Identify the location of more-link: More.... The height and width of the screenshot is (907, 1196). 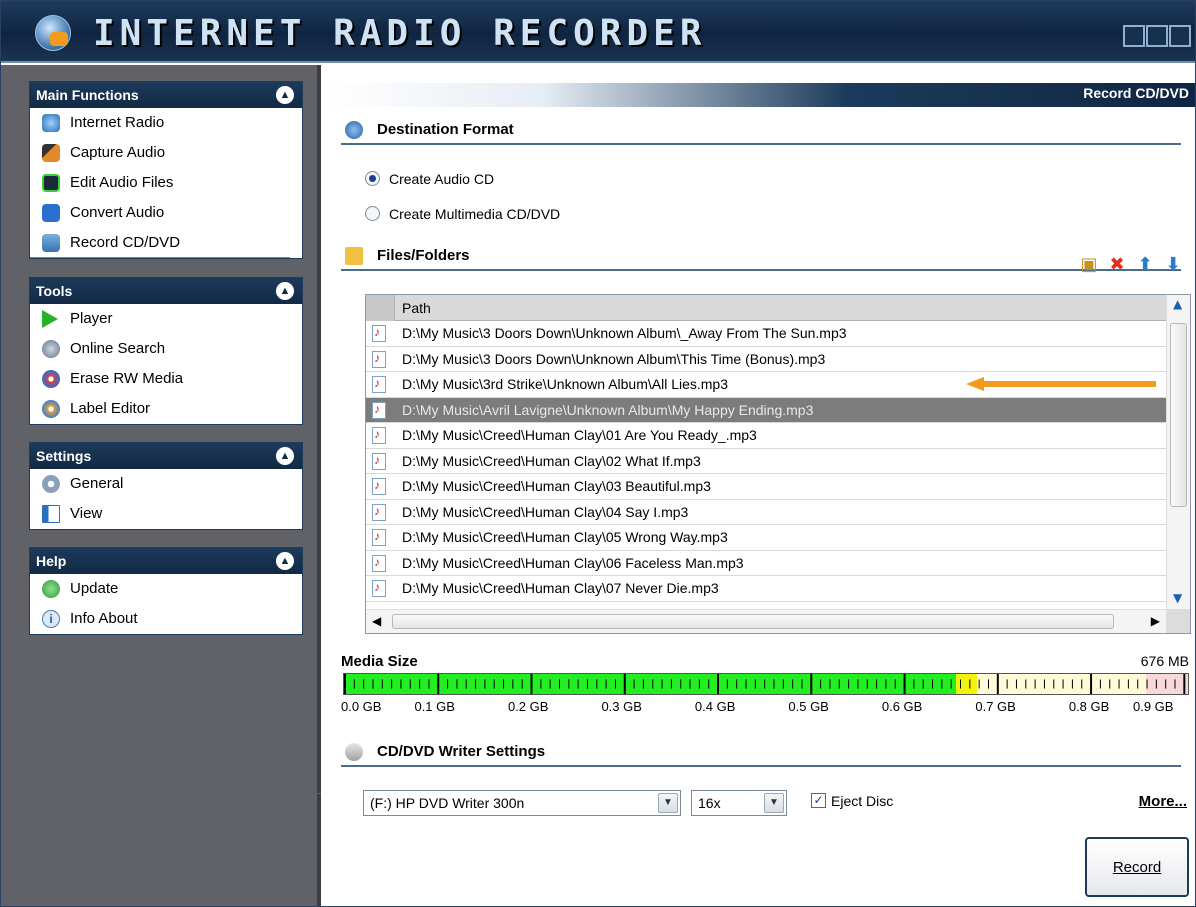
(1163, 801).